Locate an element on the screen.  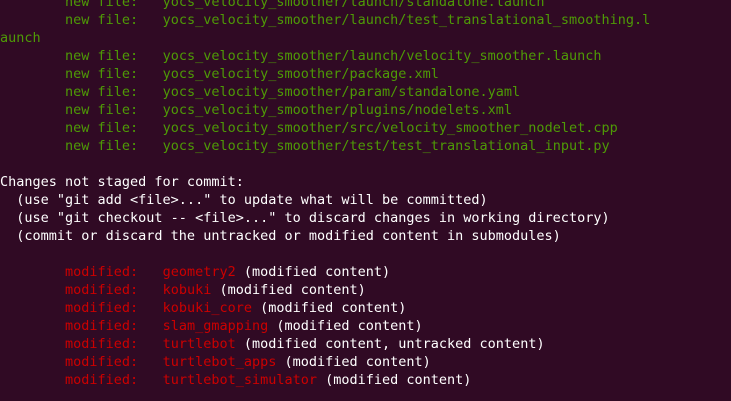
modified-path: turtlebot_apps is located at coordinates (219, 362).